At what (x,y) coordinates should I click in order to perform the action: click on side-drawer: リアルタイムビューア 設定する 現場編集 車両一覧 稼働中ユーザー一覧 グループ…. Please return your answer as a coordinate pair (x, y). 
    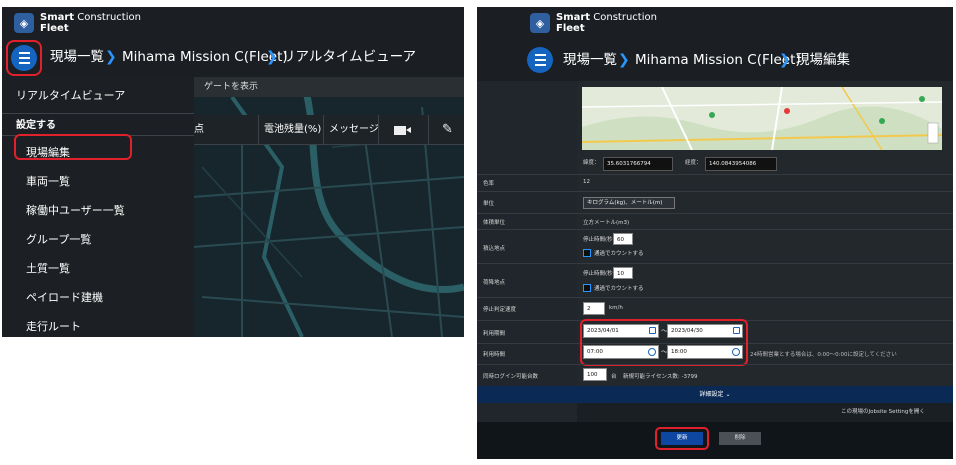
    Looking at the image, I should click on (98, 207).